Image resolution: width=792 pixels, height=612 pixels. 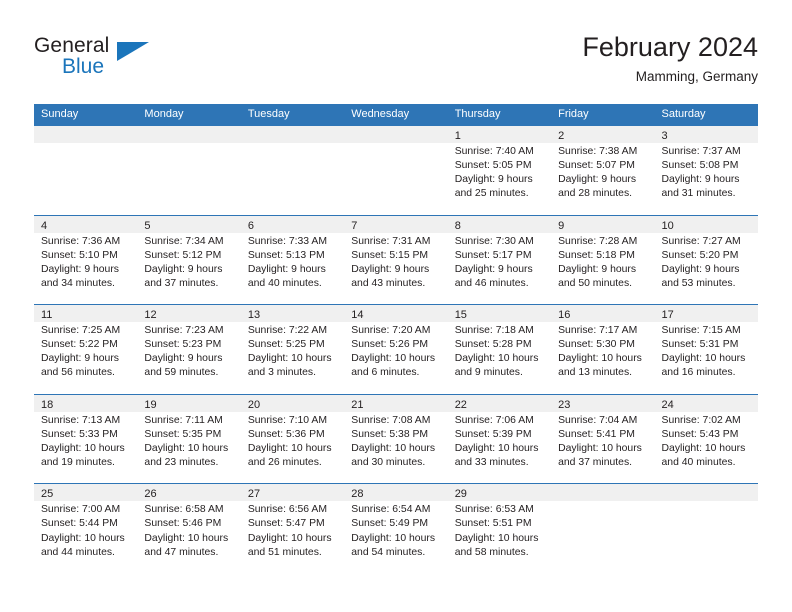 What do you see at coordinates (603, 403) in the screenshot?
I see `day-number-band: 23` at bounding box center [603, 403].